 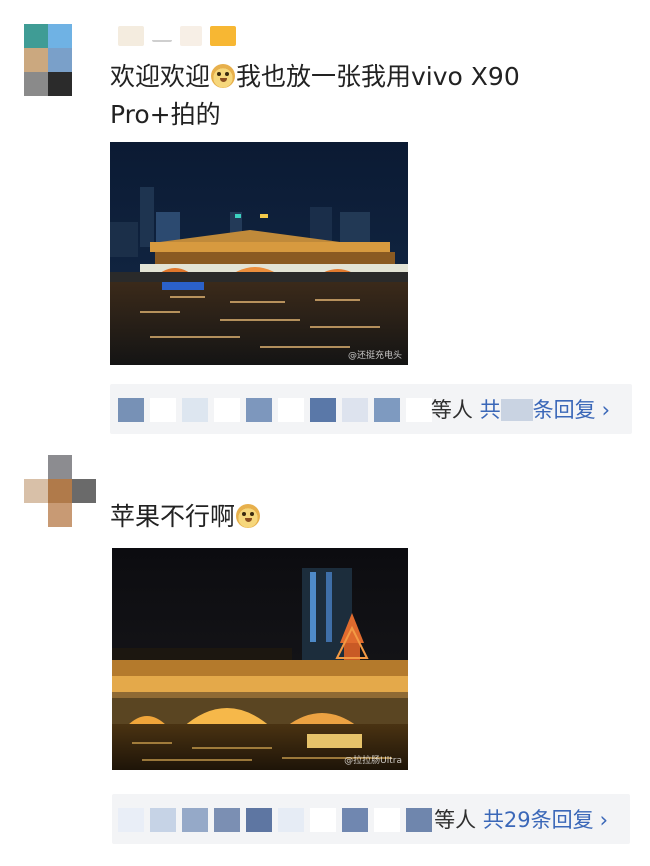 I want to click on photo-watermark: @拉拉肠Ultra, so click(x=373, y=761).